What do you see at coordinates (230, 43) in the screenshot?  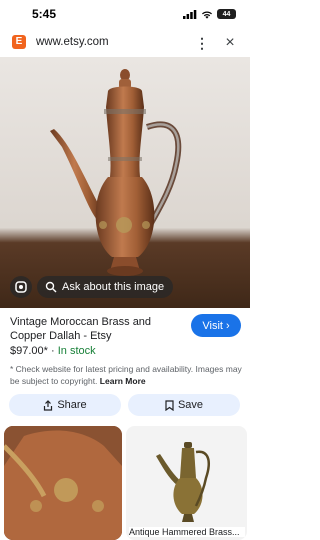 I see `close-button: ×` at bounding box center [230, 43].